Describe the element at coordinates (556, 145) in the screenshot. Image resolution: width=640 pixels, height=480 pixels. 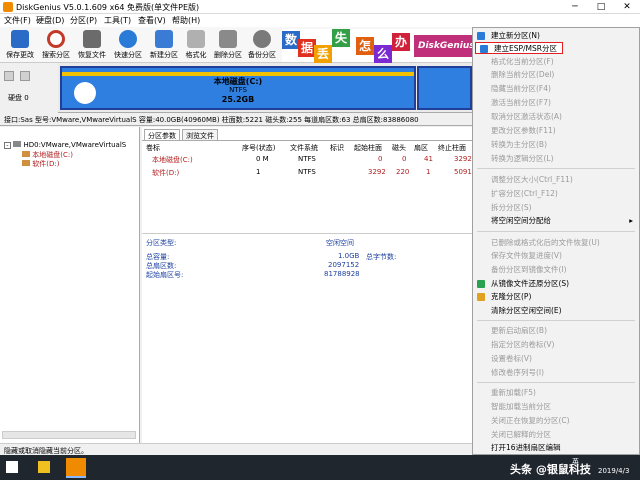
I see `menu-item-to-primary: 转换为主分区(B)` at that location.